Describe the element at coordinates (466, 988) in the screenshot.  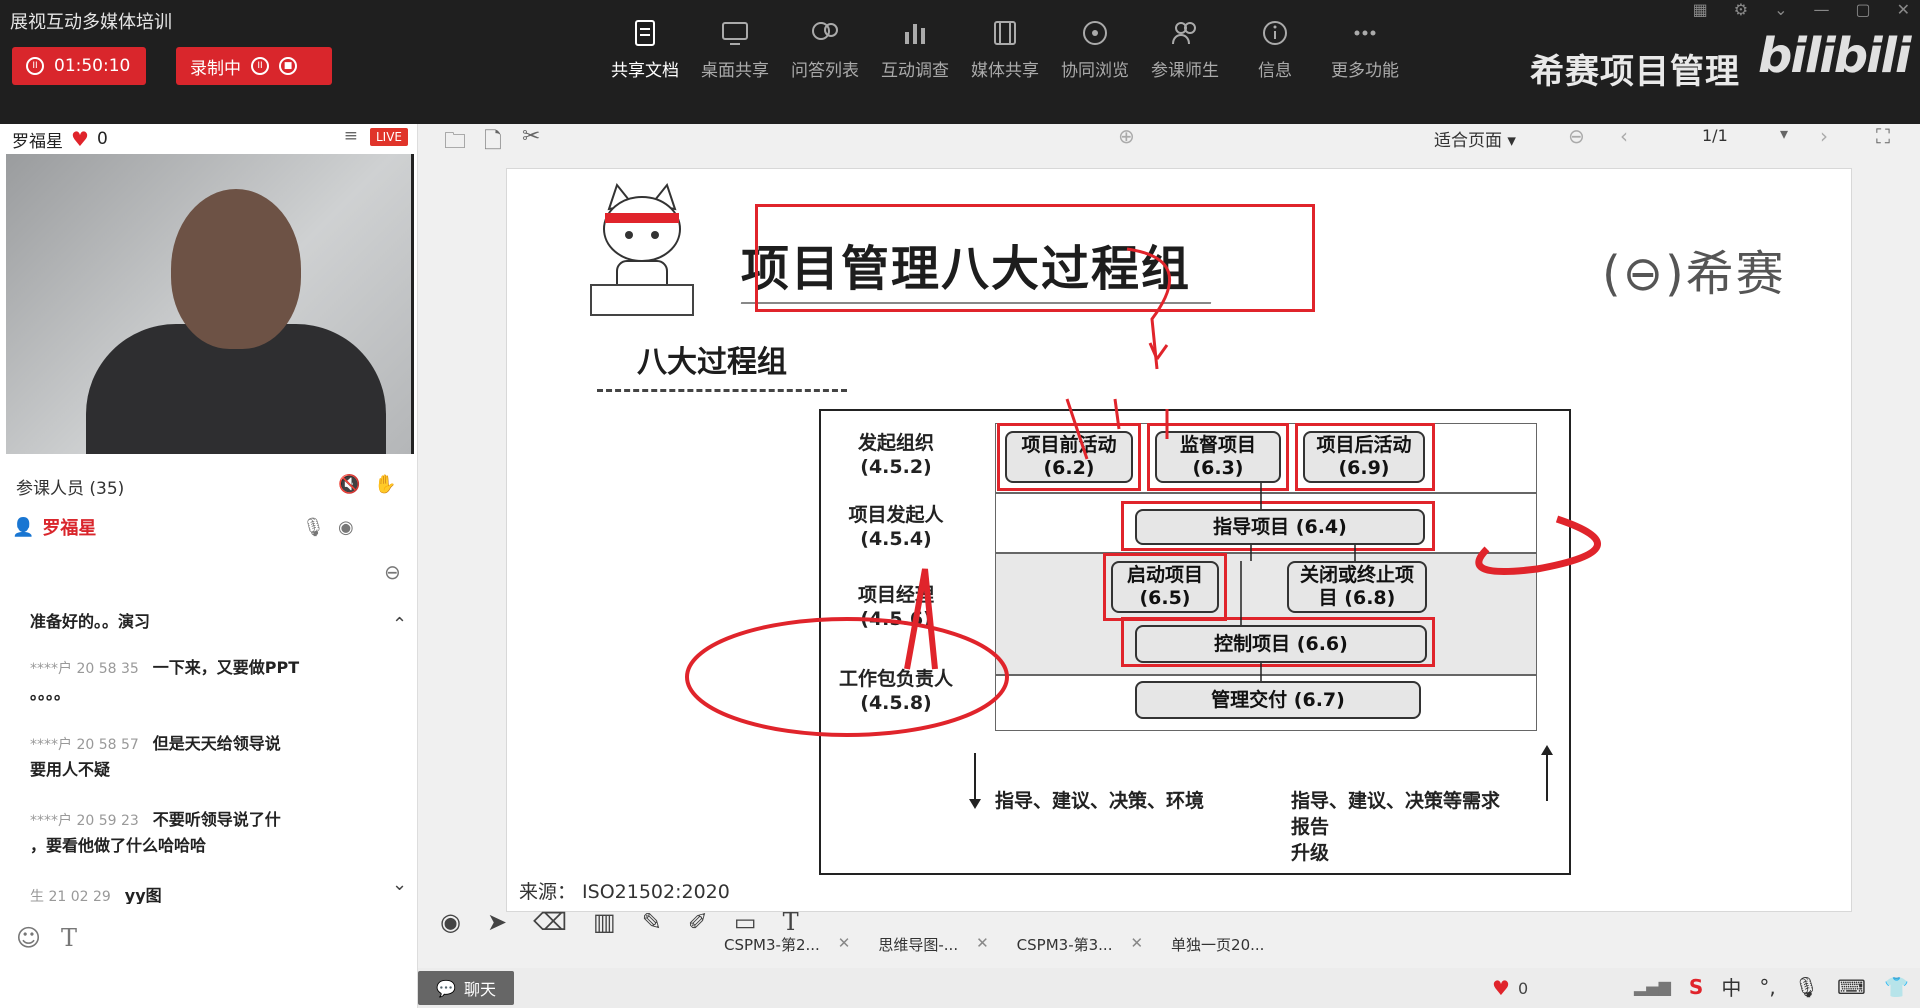
I see `chat-button: 💬 聊天` at that location.